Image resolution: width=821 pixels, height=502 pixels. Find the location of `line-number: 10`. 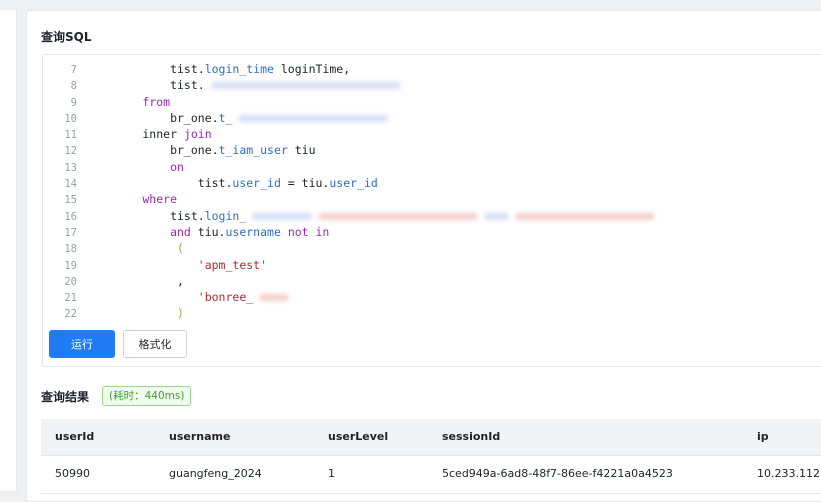

line-number: 10 is located at coordinates (70, 118).